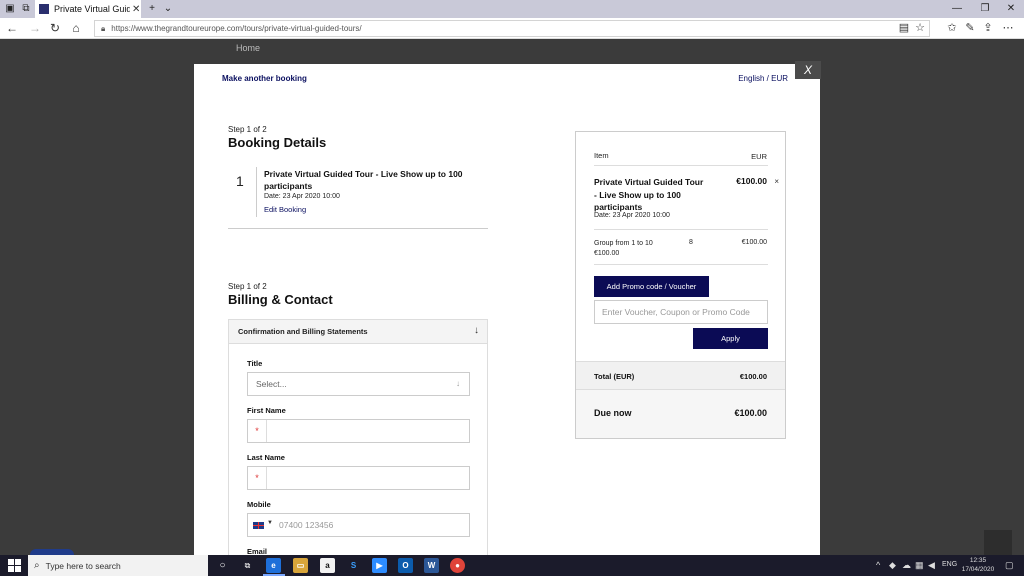 The width and height of the screenshot is (1024, 576). Describe the element at coordinates (405, 565) in the screenshot. I see `outlook-icon: O` at that location.